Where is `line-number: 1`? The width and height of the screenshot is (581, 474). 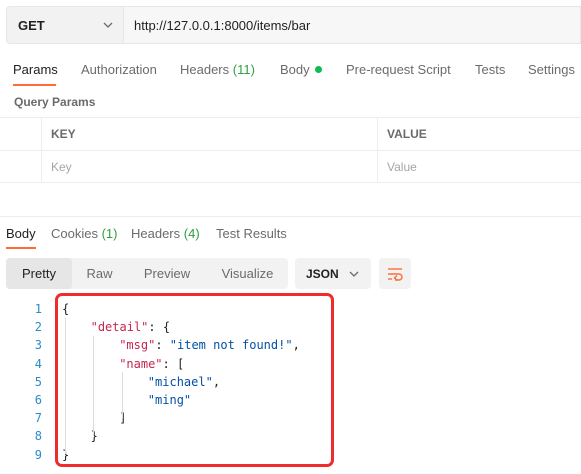 line-number: 1 is located at coordinates (38, 309).